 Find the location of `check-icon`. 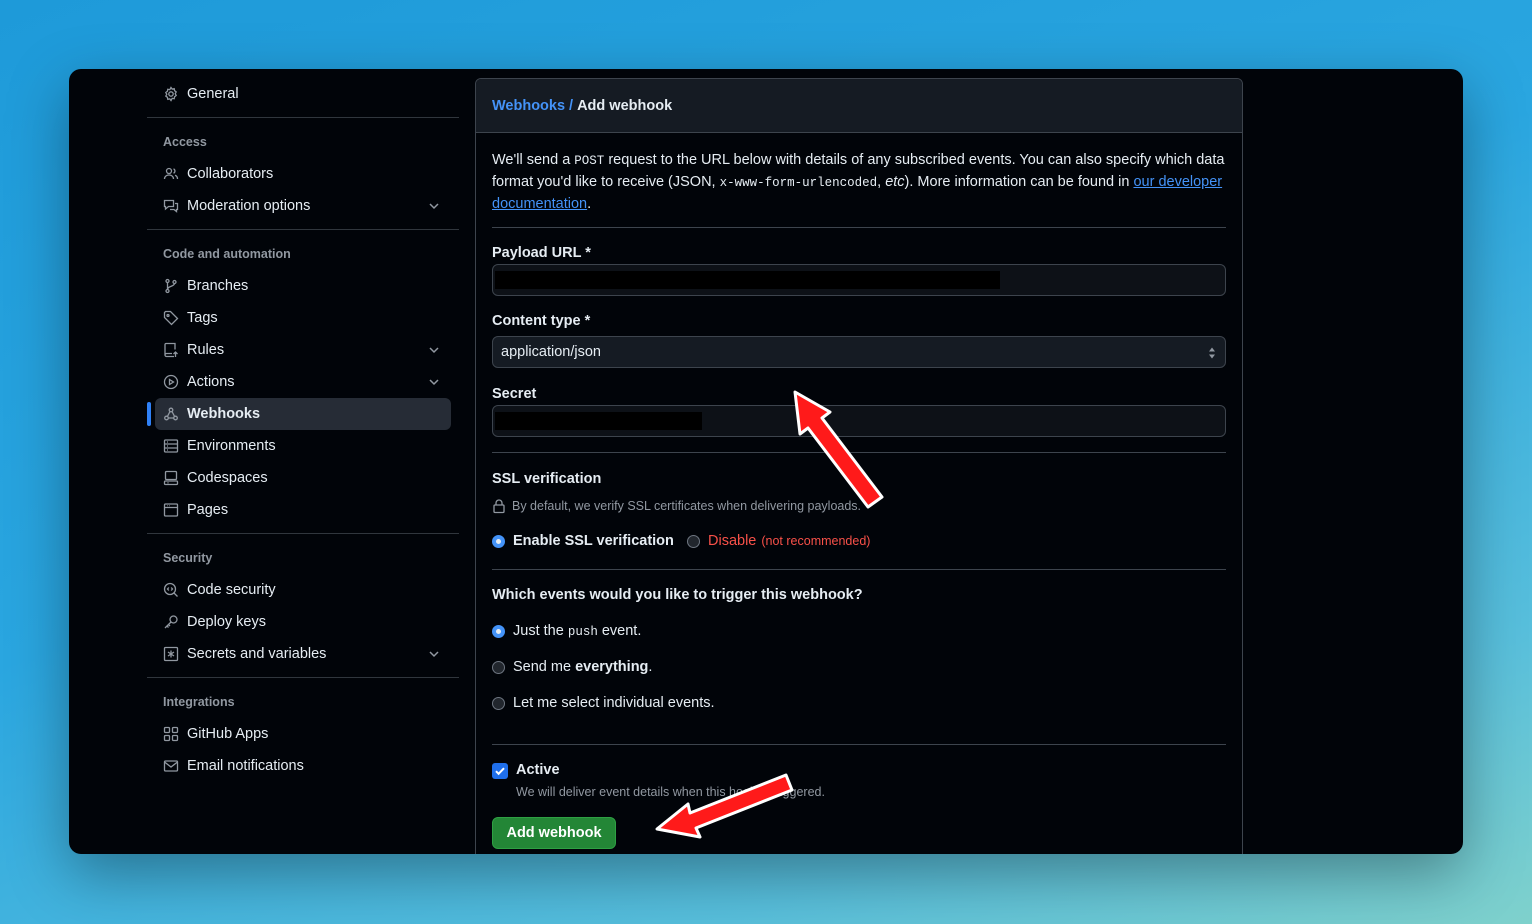

check-icon is located at coordinates (500, 771).